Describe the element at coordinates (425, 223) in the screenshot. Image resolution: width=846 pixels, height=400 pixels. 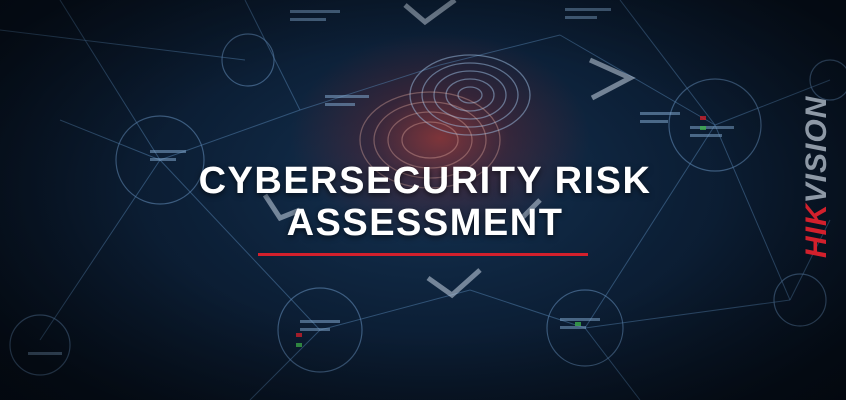
I see `title-line-2: ASSESSMENT` at that location.